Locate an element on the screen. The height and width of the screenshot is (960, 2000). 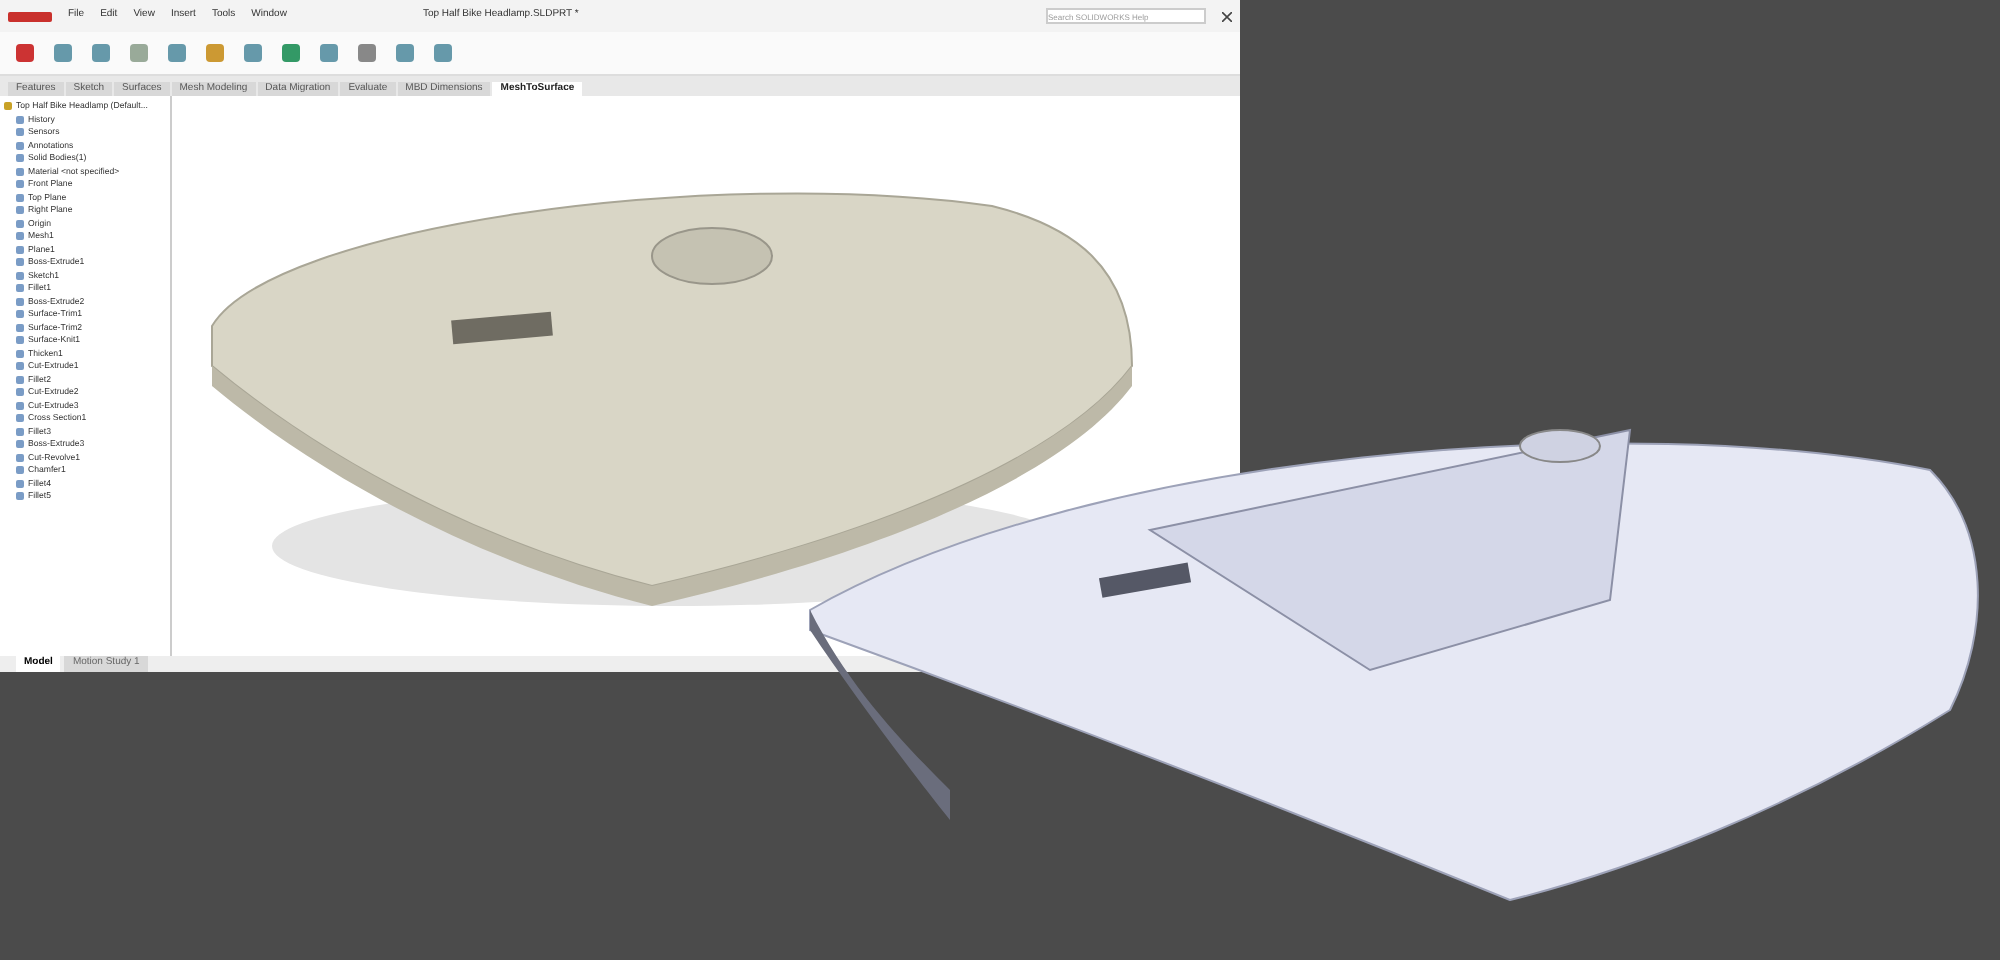
part-icon is located at coordinates (8, 106).